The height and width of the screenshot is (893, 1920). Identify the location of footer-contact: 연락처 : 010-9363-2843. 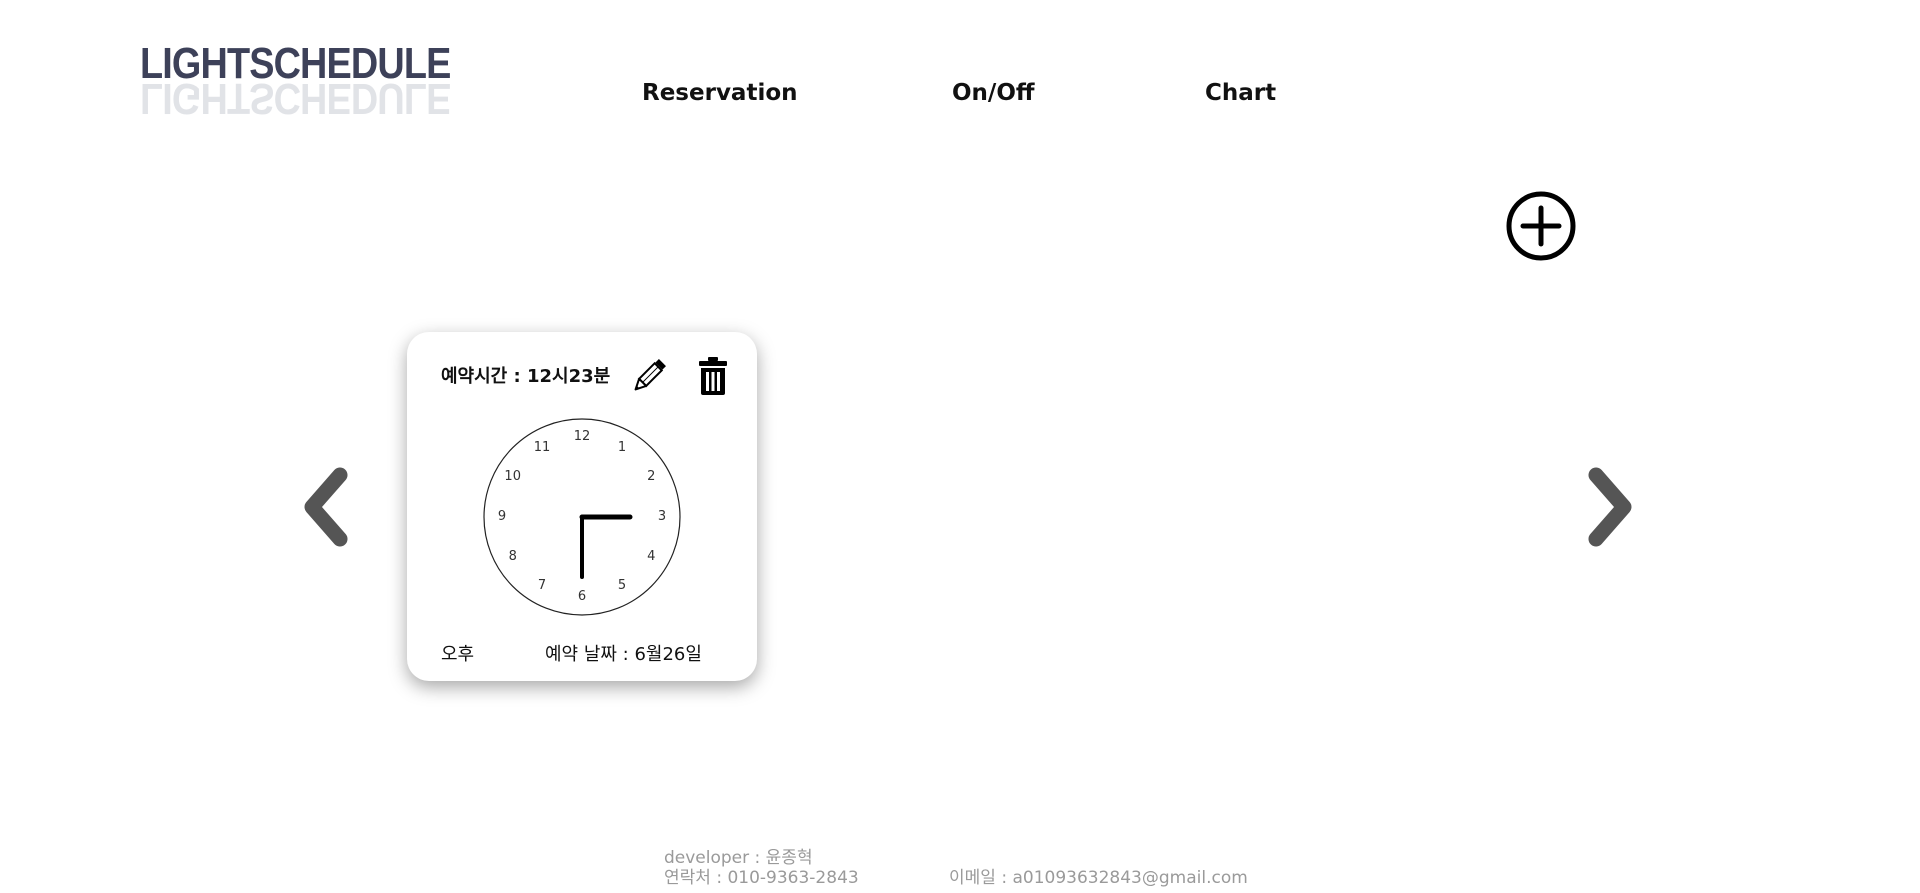
(761, 878).